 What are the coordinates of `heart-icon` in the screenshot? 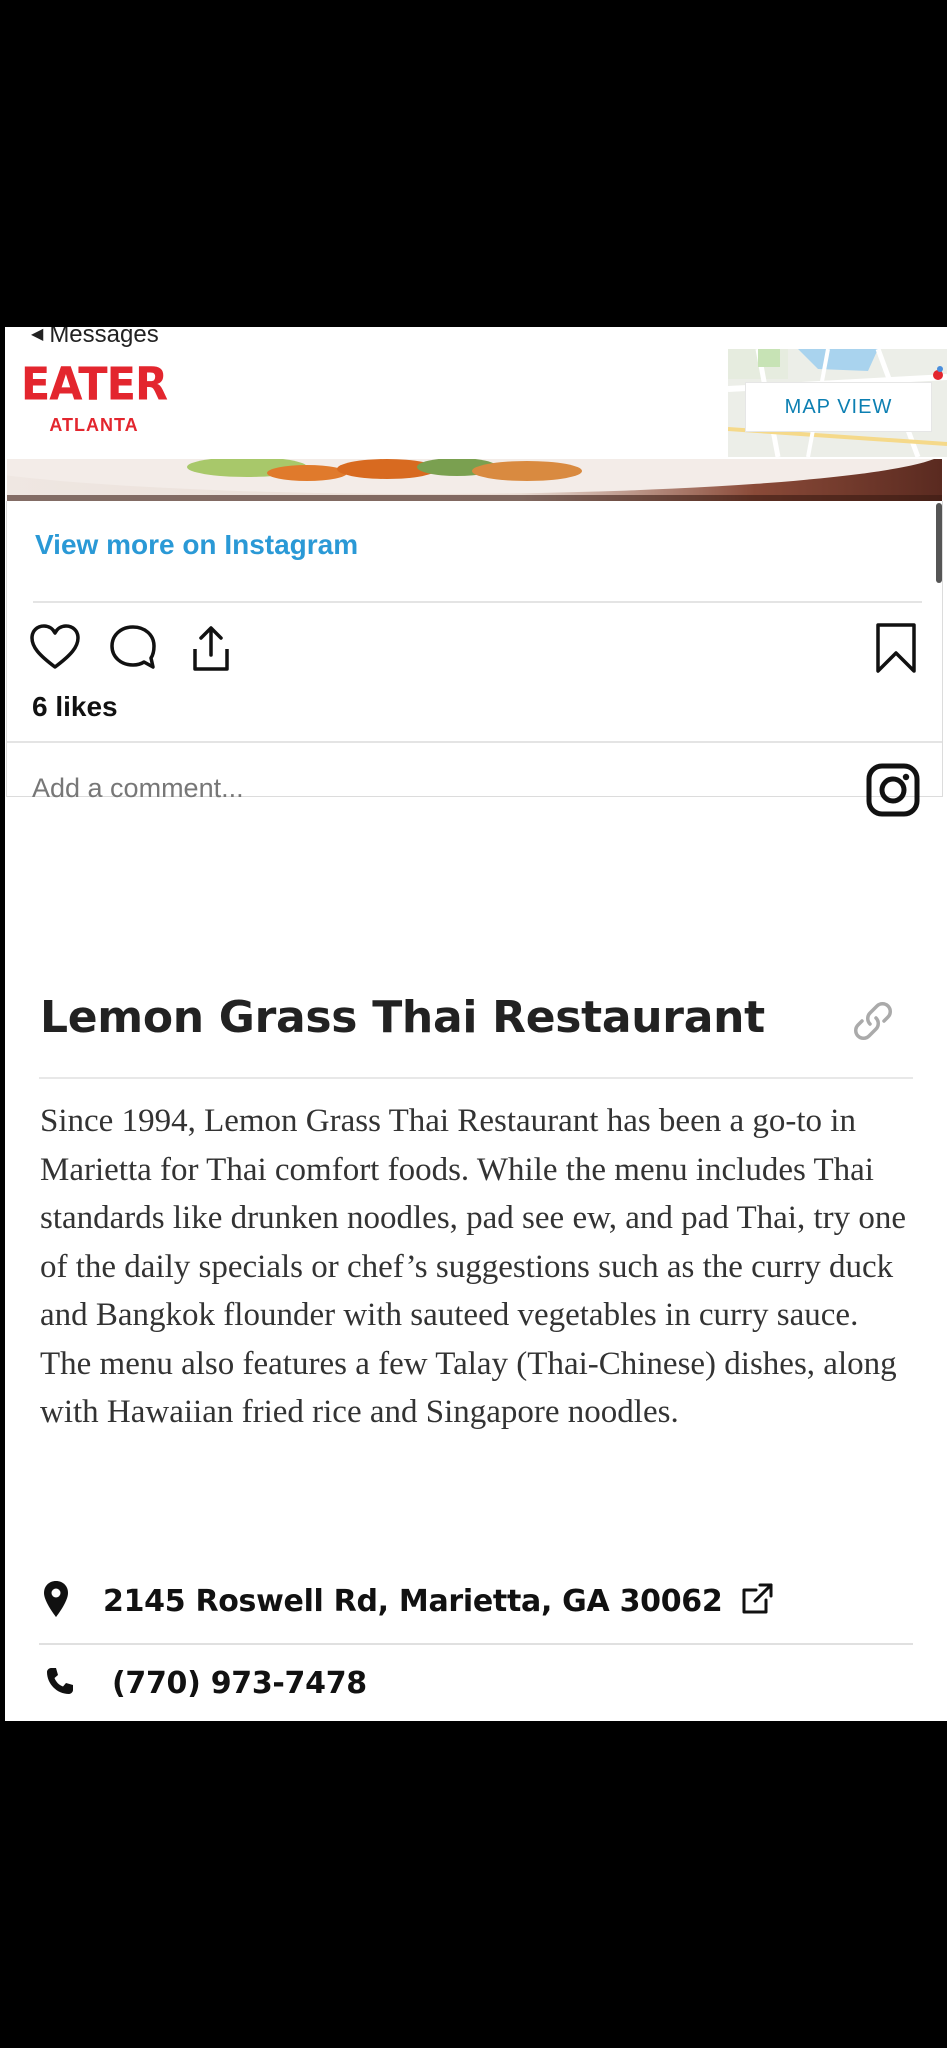 It's located at (55, 649).